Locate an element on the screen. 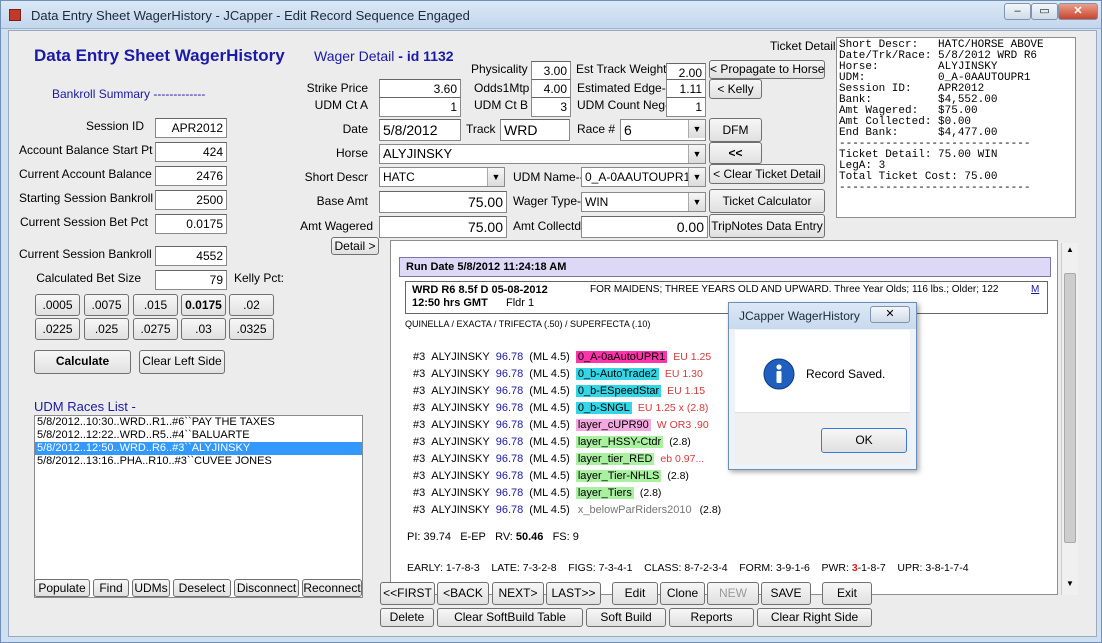 The height and width of the screenshot is (643, 1102). odds1mtp-field: 4.00 is located at coordinates (551, 89).